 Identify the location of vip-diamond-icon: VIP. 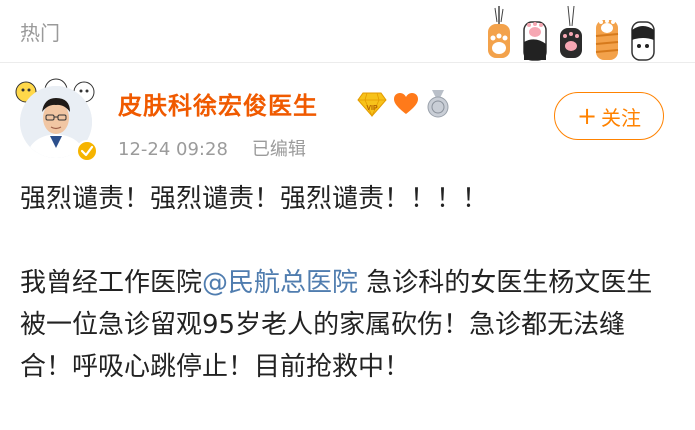
(372, 104).